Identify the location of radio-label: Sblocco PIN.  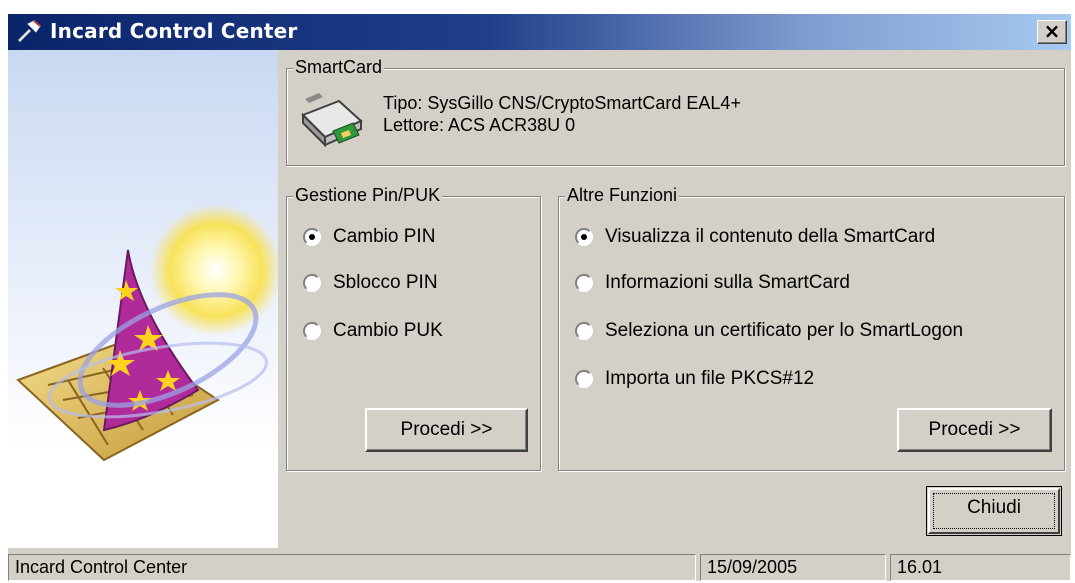
(385, 282).